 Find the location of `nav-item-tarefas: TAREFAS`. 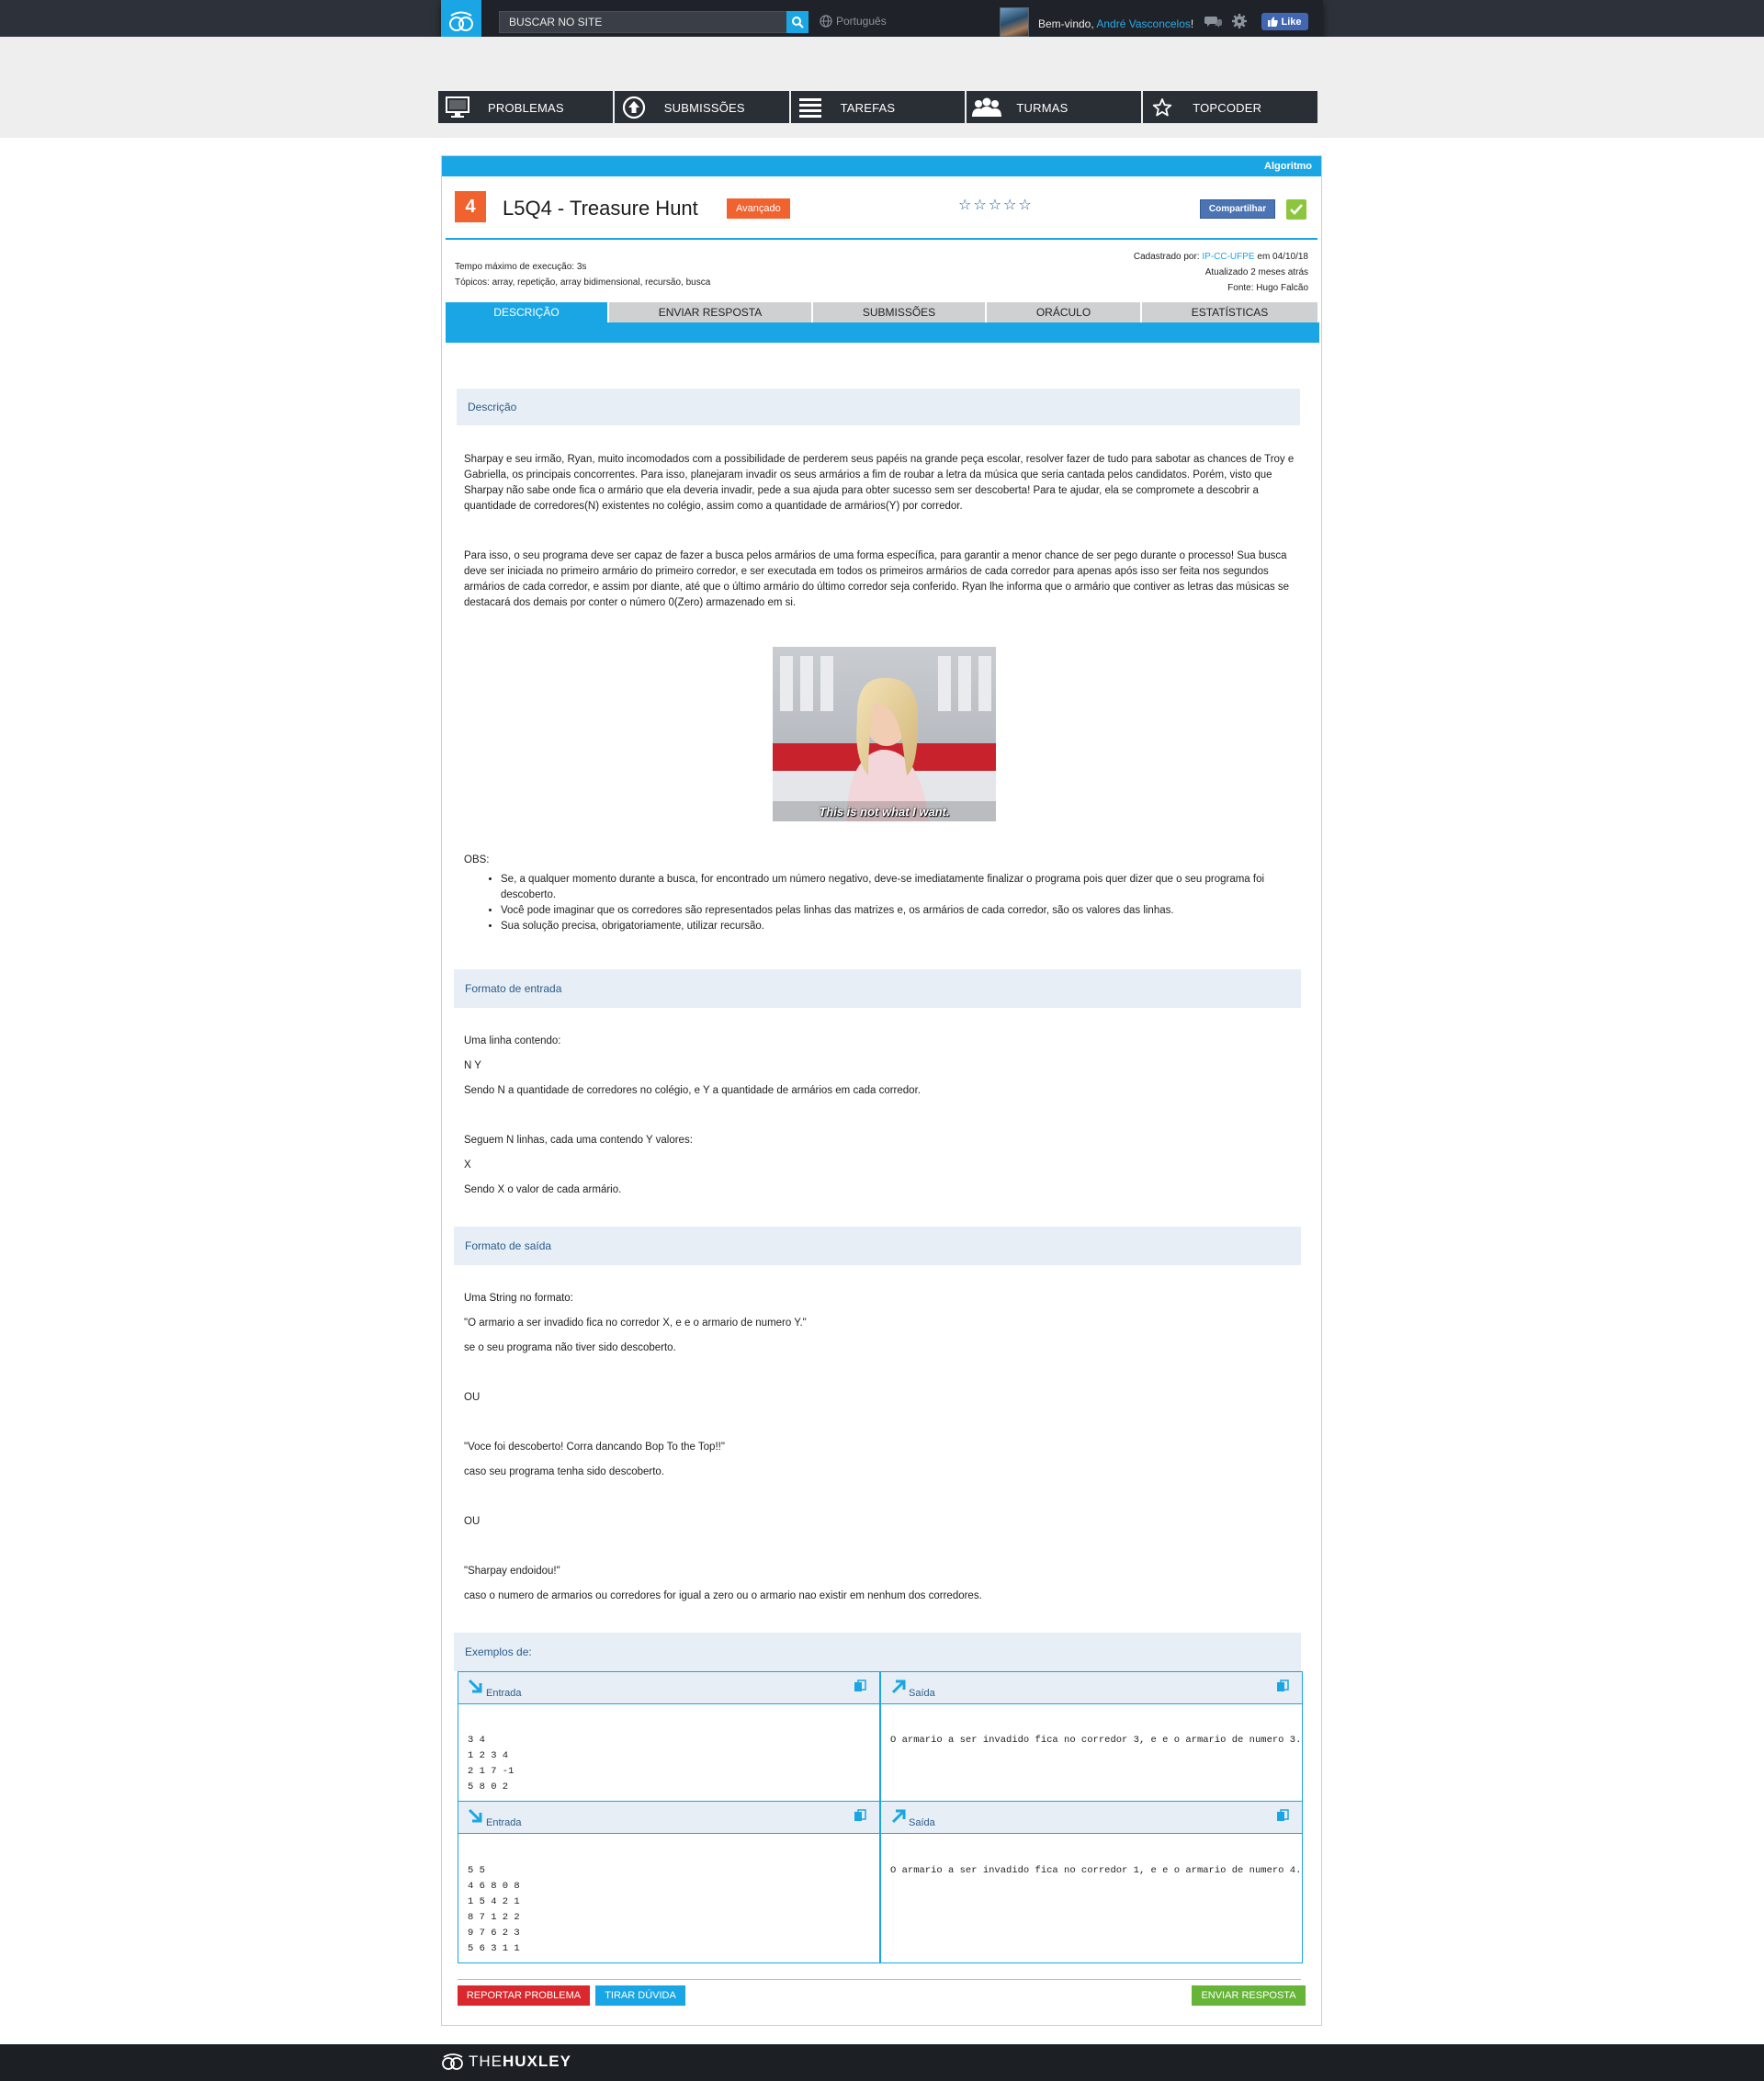

nav-item-tarefas: TAREFAS is located at coordinates (878, 107).